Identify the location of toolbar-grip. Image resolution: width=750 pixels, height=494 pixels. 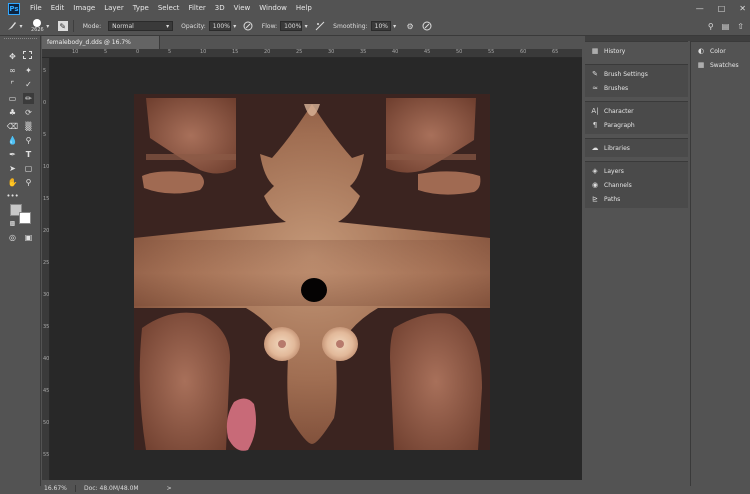
(20, 39).